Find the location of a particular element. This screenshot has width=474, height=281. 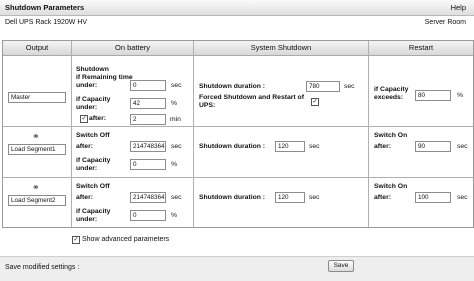

remaining-time-unit: sec is located at coordinates (176, 85).